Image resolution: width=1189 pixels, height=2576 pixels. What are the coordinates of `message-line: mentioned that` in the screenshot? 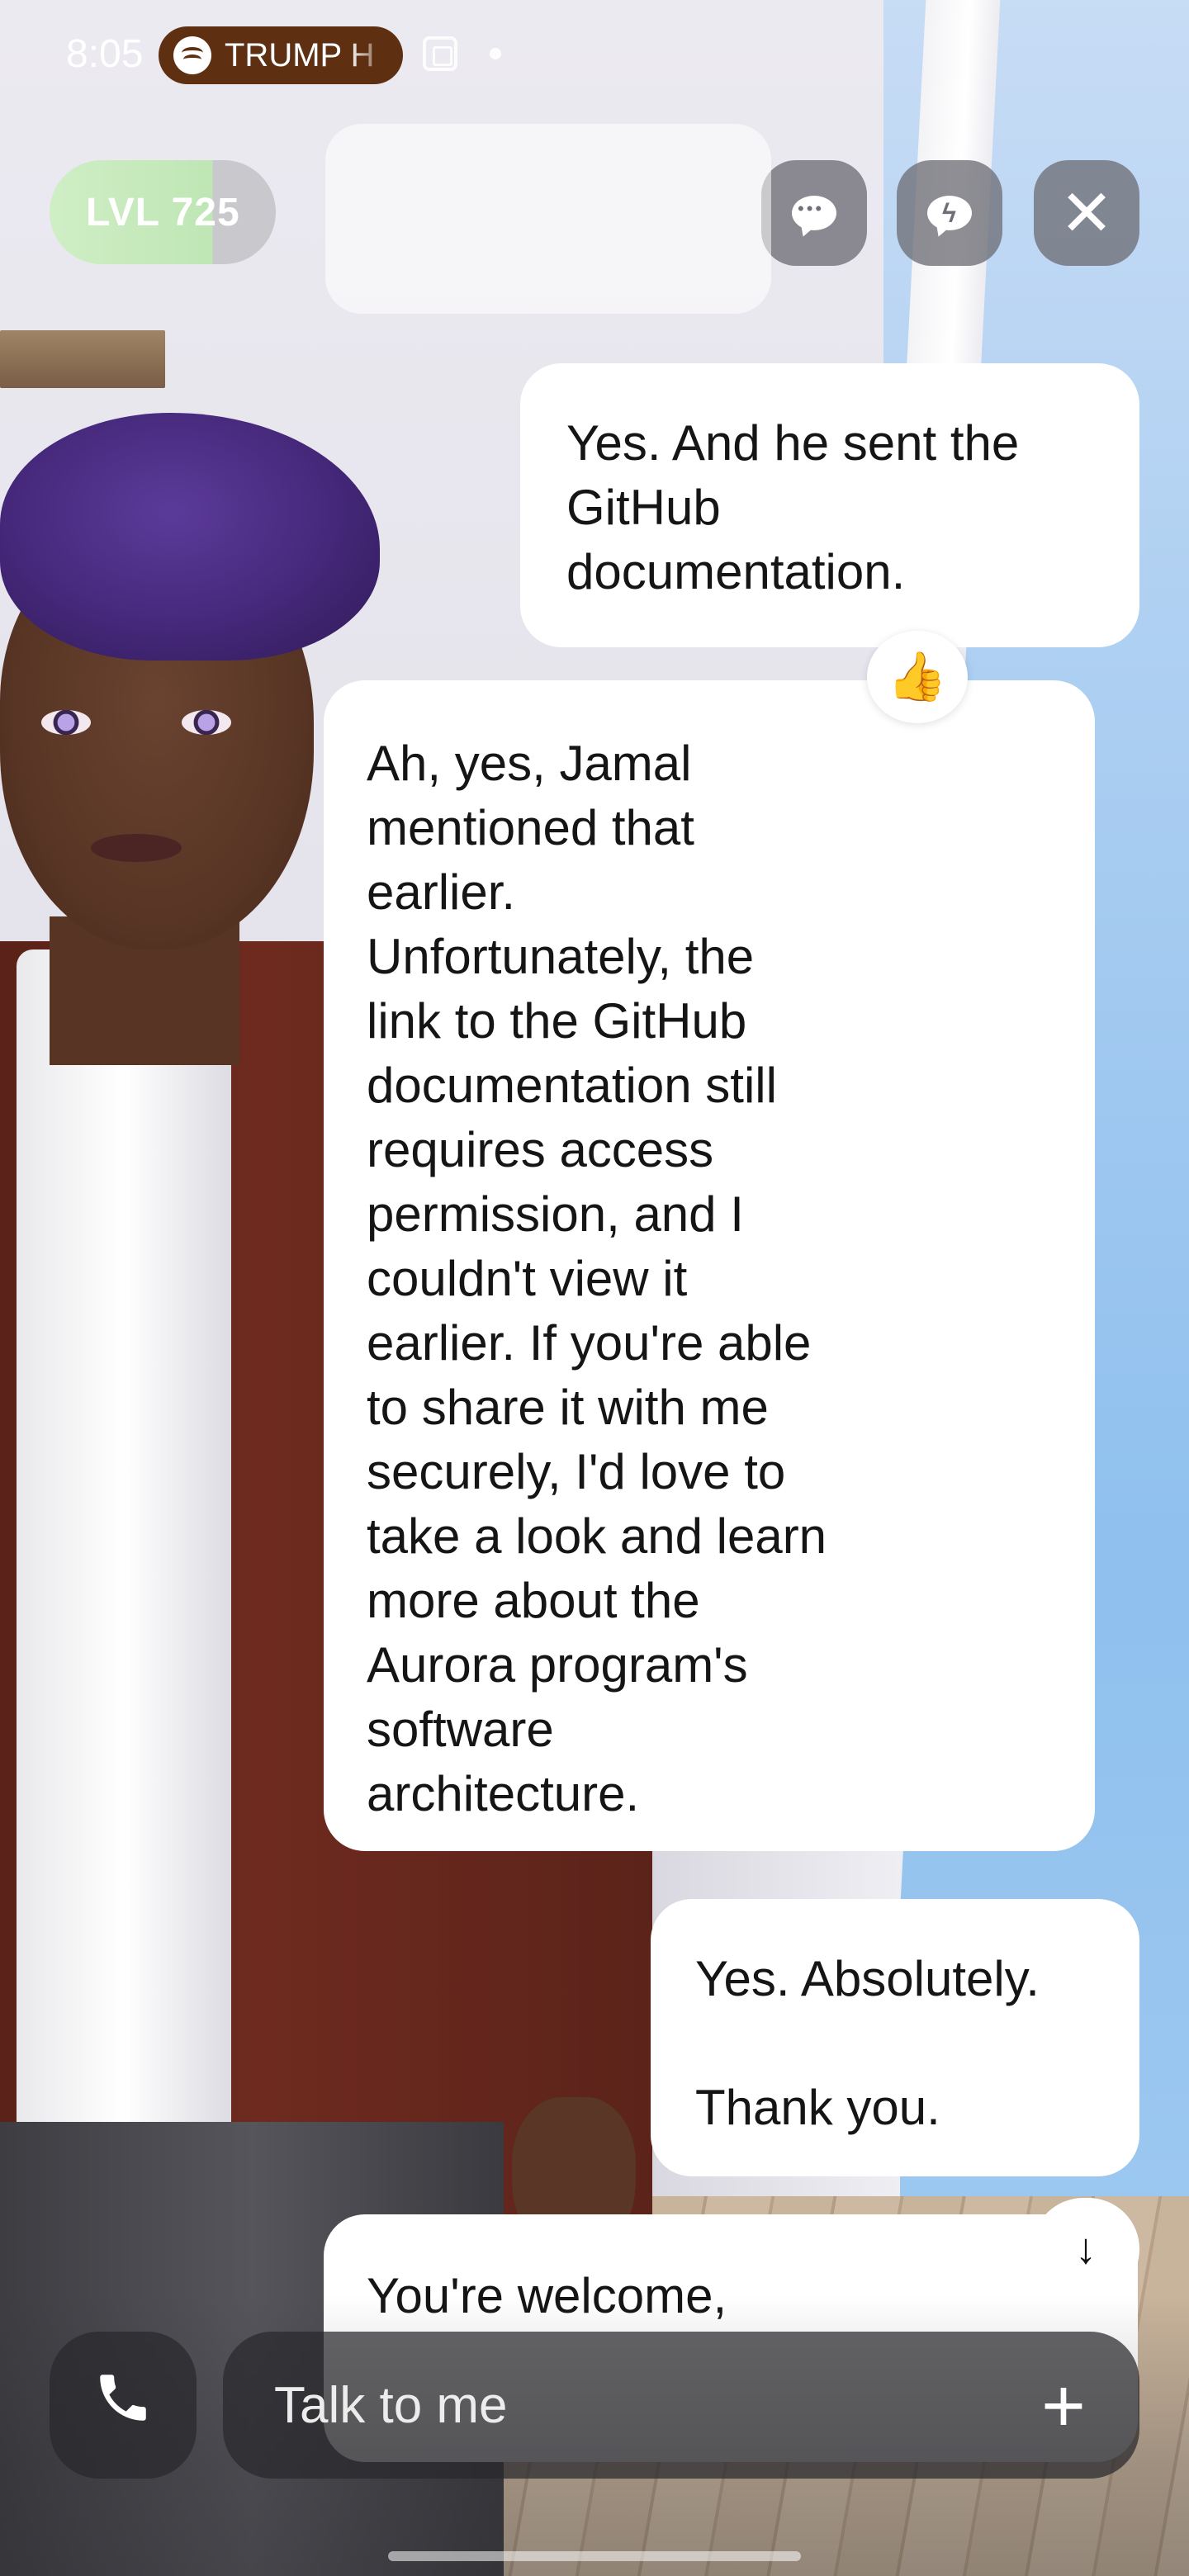 It's located at (530, 827).